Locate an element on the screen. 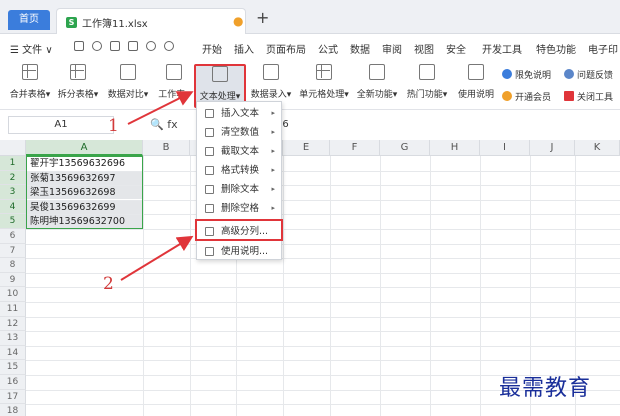  menu-review: 审阅 is located at coordinates (392, 48).